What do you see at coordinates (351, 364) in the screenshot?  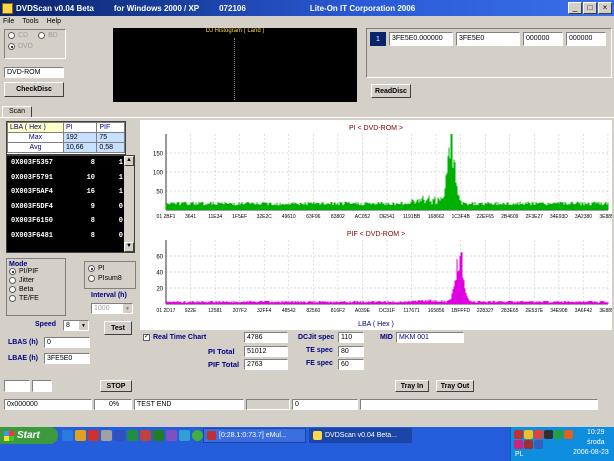 I see `fe-field: 60` at bounding box center [351, 364].